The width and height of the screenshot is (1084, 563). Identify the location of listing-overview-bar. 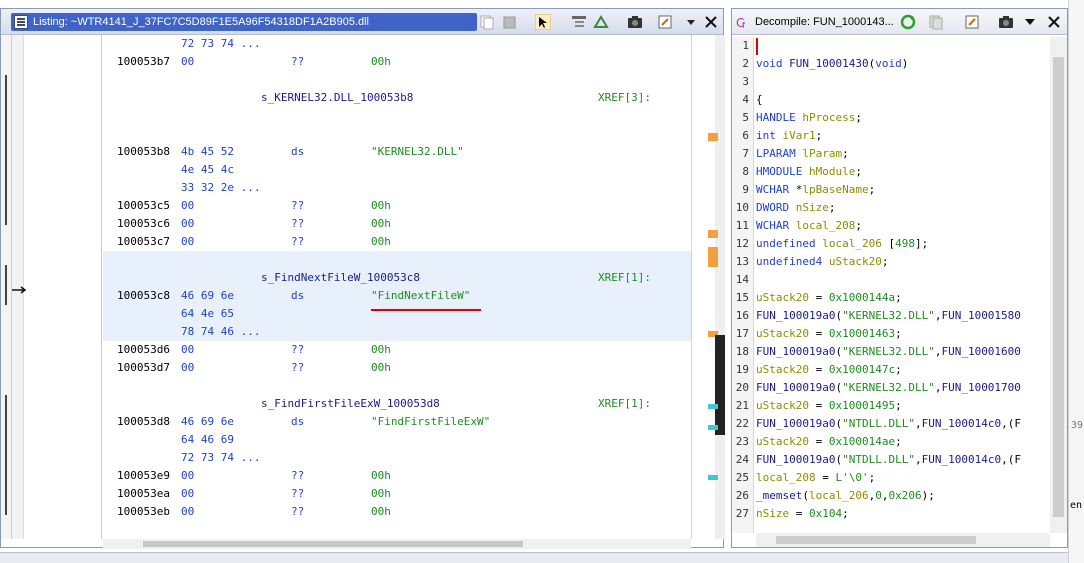
(708, 287).